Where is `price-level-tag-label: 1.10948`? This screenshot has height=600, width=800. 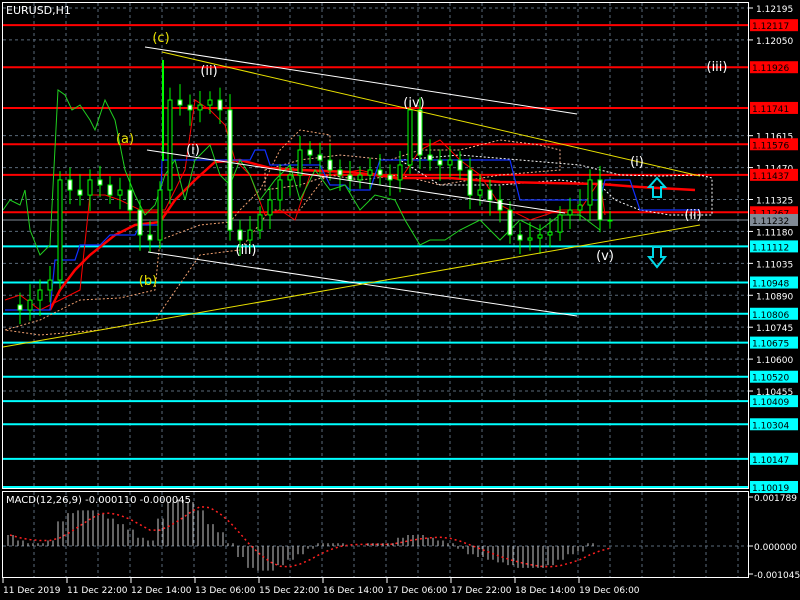 price-level-tag-label: 1.10948 is located at coordinates (770, 285).